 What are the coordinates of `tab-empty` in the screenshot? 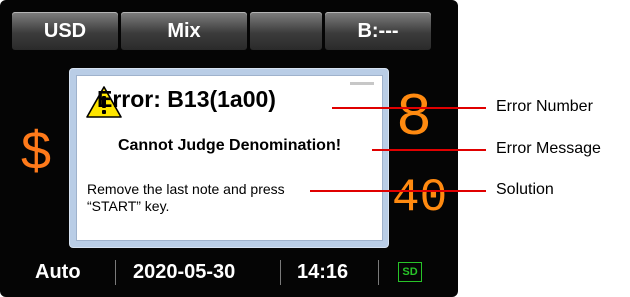 It's located at (286, 31).